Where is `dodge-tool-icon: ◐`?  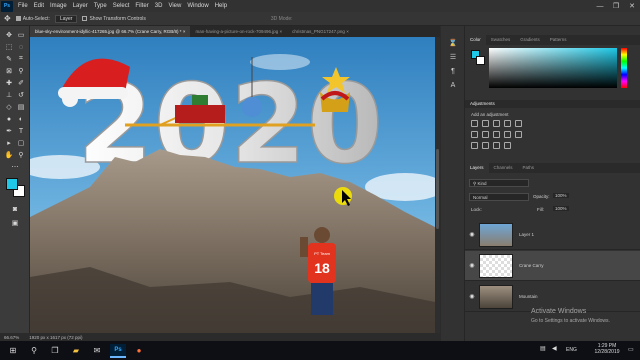
dodge-tool-icon: ◐ is located at coordinates (21, 119).